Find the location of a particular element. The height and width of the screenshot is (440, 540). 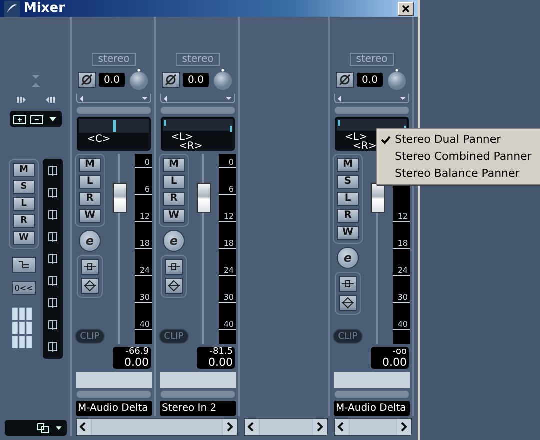

global-button: W is located at coordinates (24, 238).